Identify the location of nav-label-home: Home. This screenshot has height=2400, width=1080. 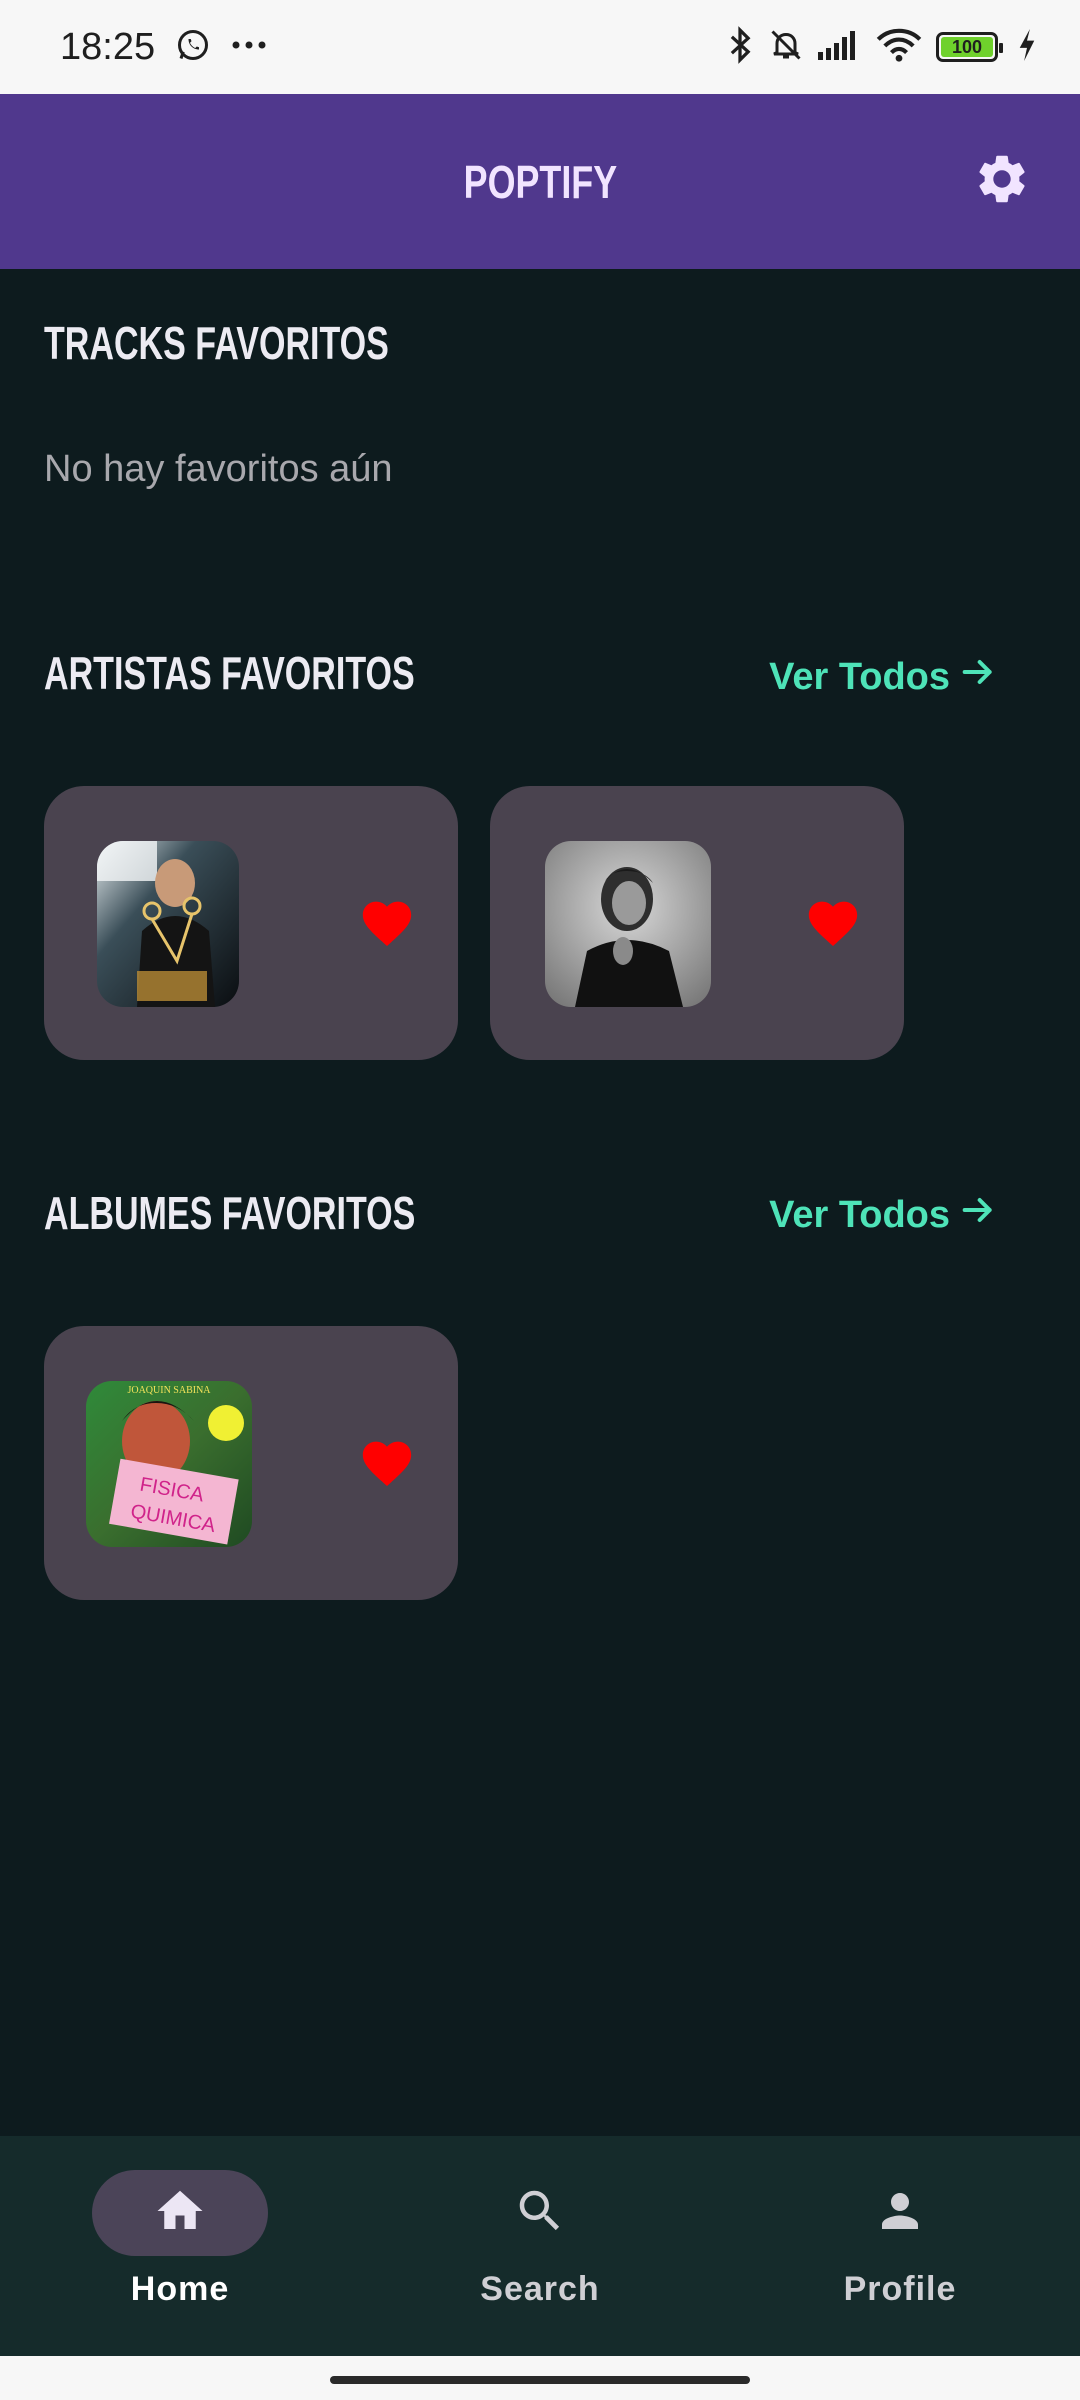
(180, 2289).